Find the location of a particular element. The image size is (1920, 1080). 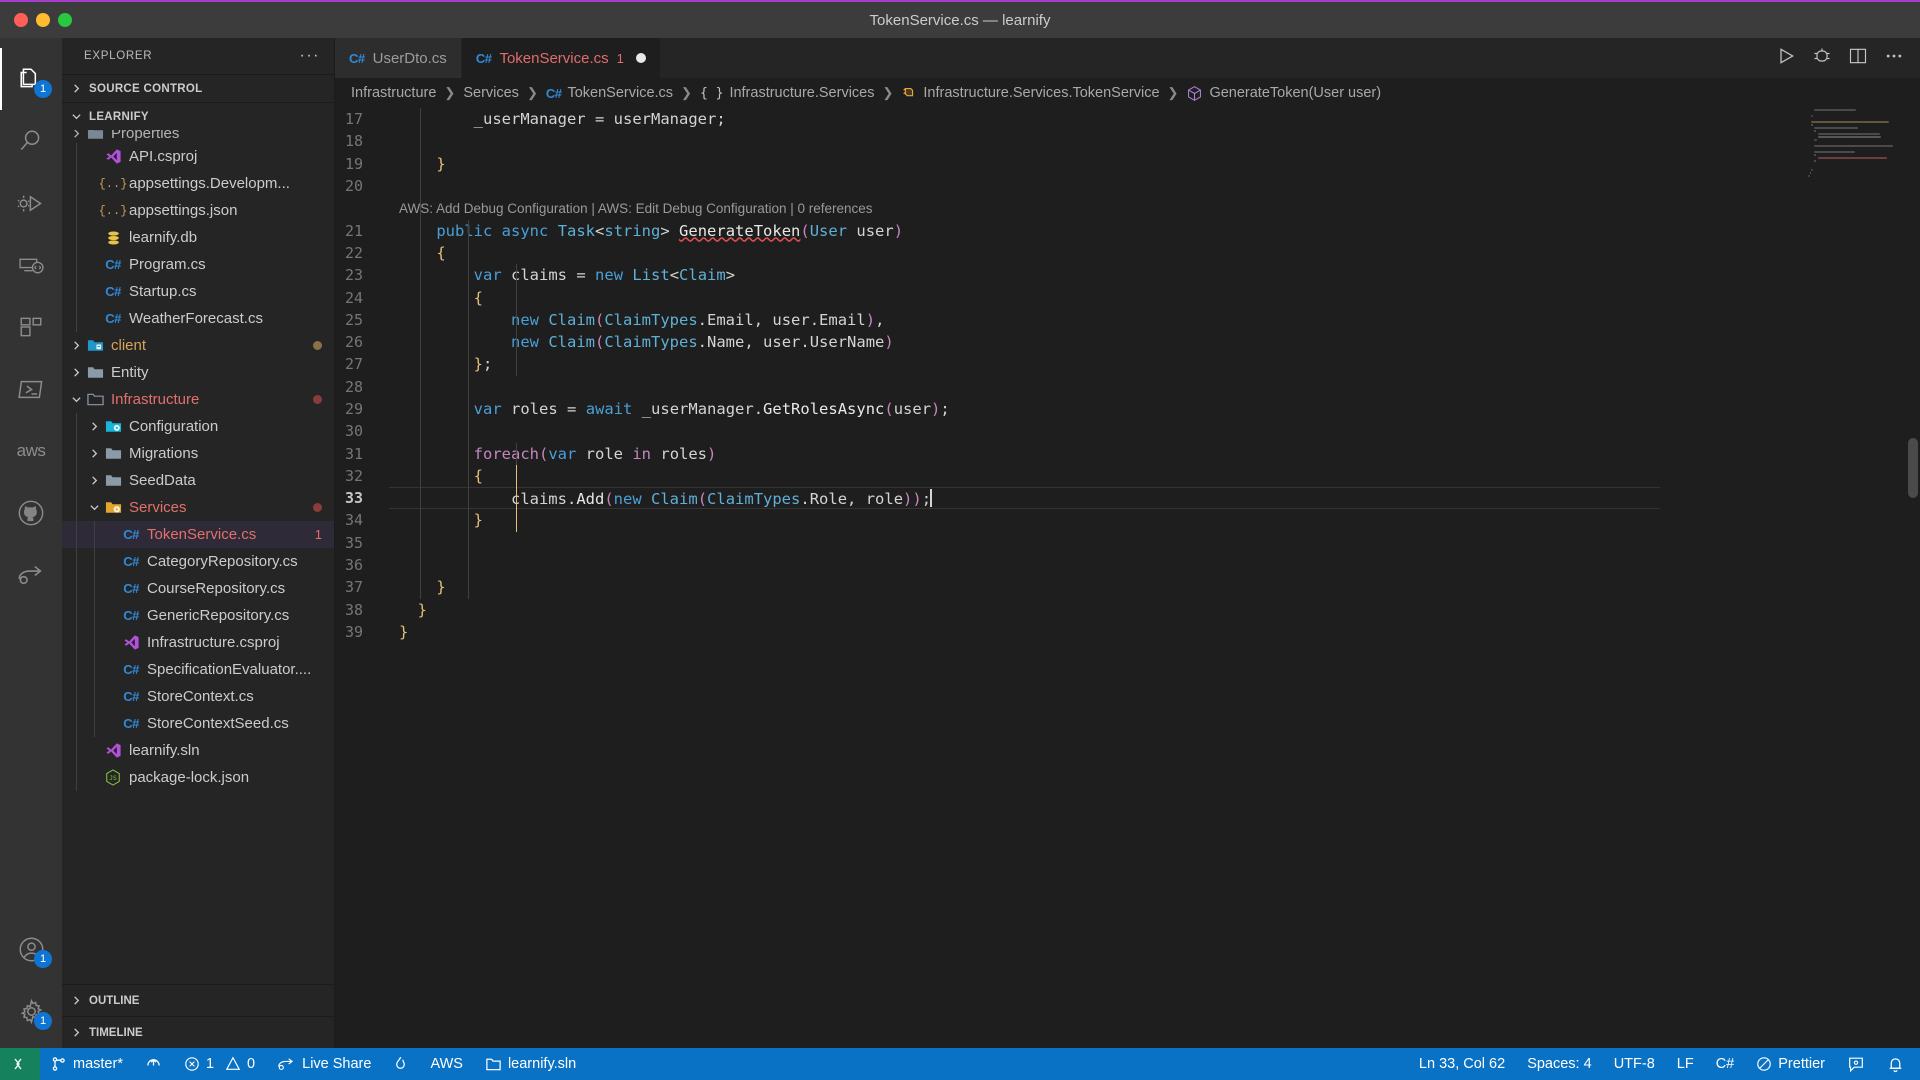

tree-file-row: C# GenericRepository.cs is located at coordinates (198, 615).